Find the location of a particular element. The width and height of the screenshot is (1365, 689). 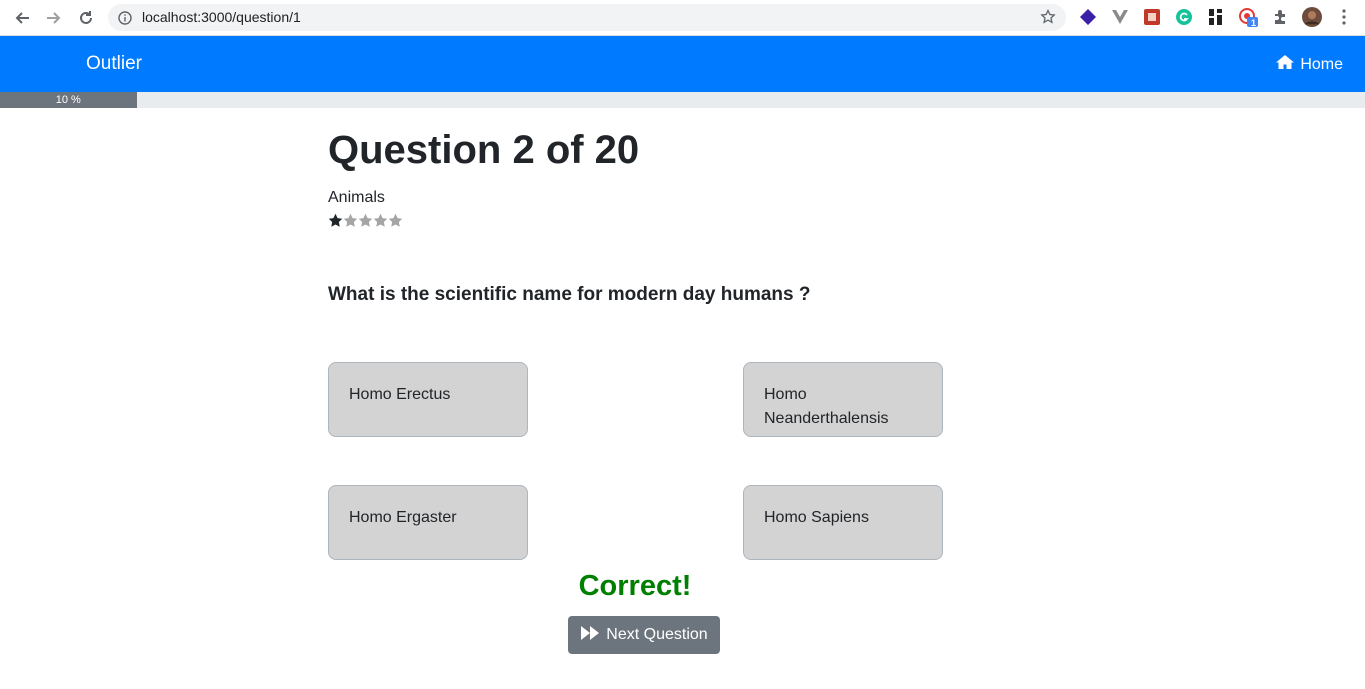

star-filled-icon is located at coordinates (335, 220).